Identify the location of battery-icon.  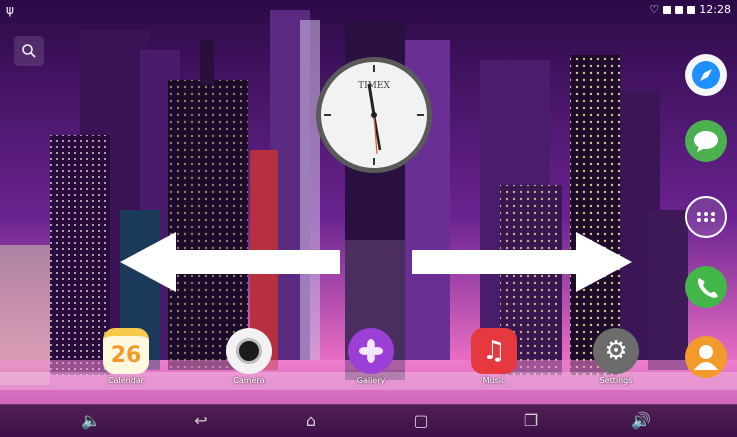
(691, 10).